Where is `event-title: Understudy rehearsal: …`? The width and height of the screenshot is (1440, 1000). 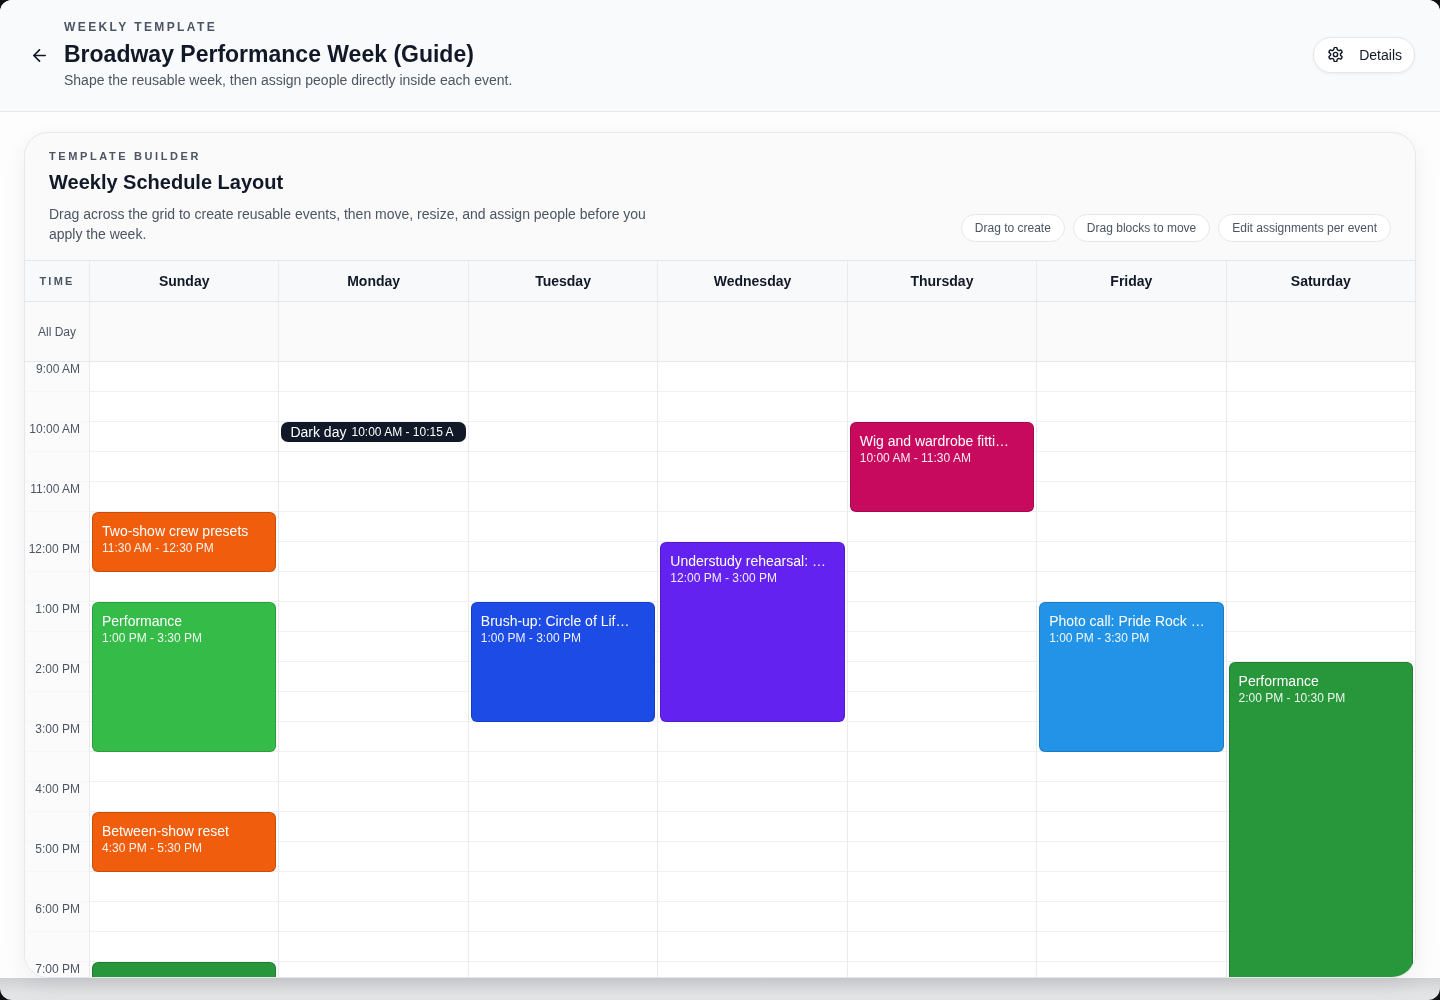 event-title: Understudy rehearsal: … is located at coordinates (748, 561).